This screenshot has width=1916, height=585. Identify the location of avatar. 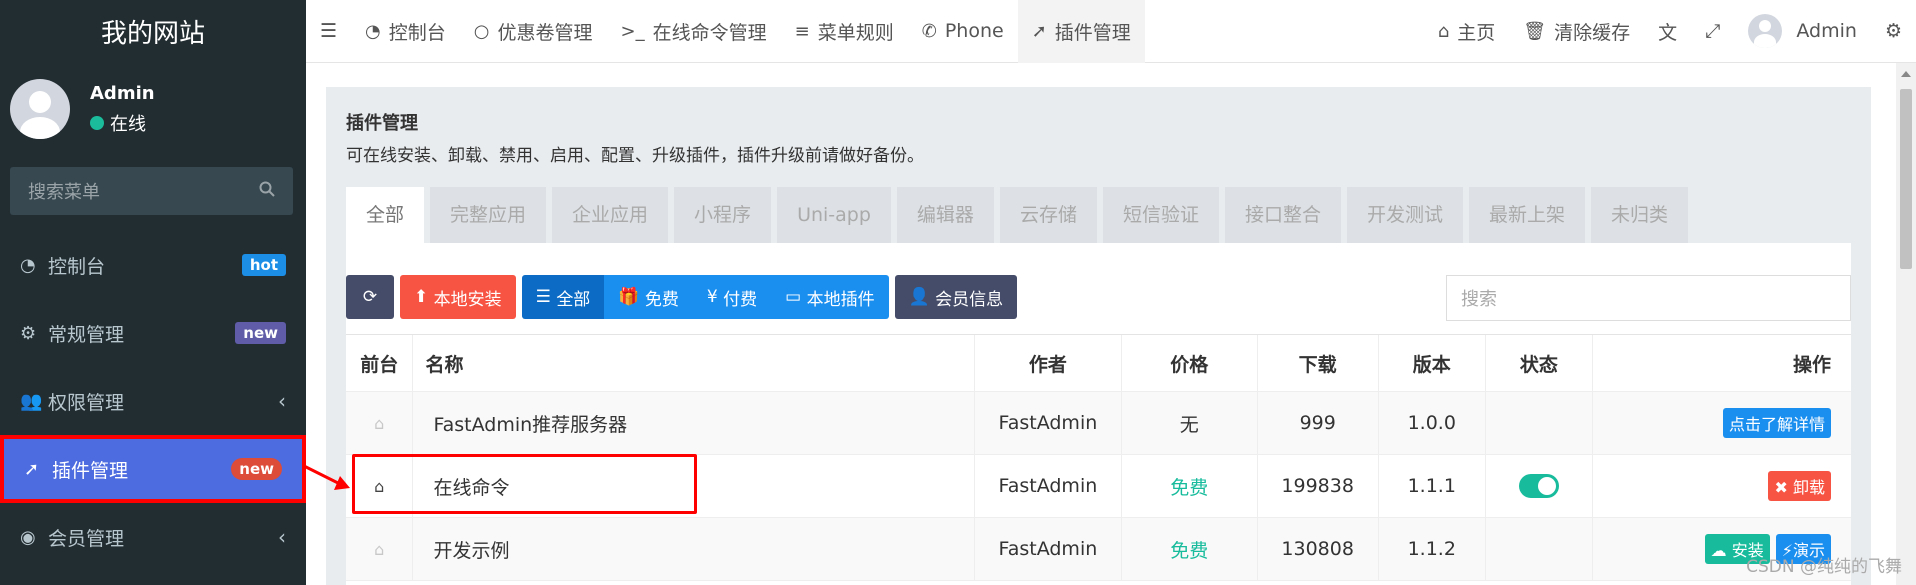
(40, 109).